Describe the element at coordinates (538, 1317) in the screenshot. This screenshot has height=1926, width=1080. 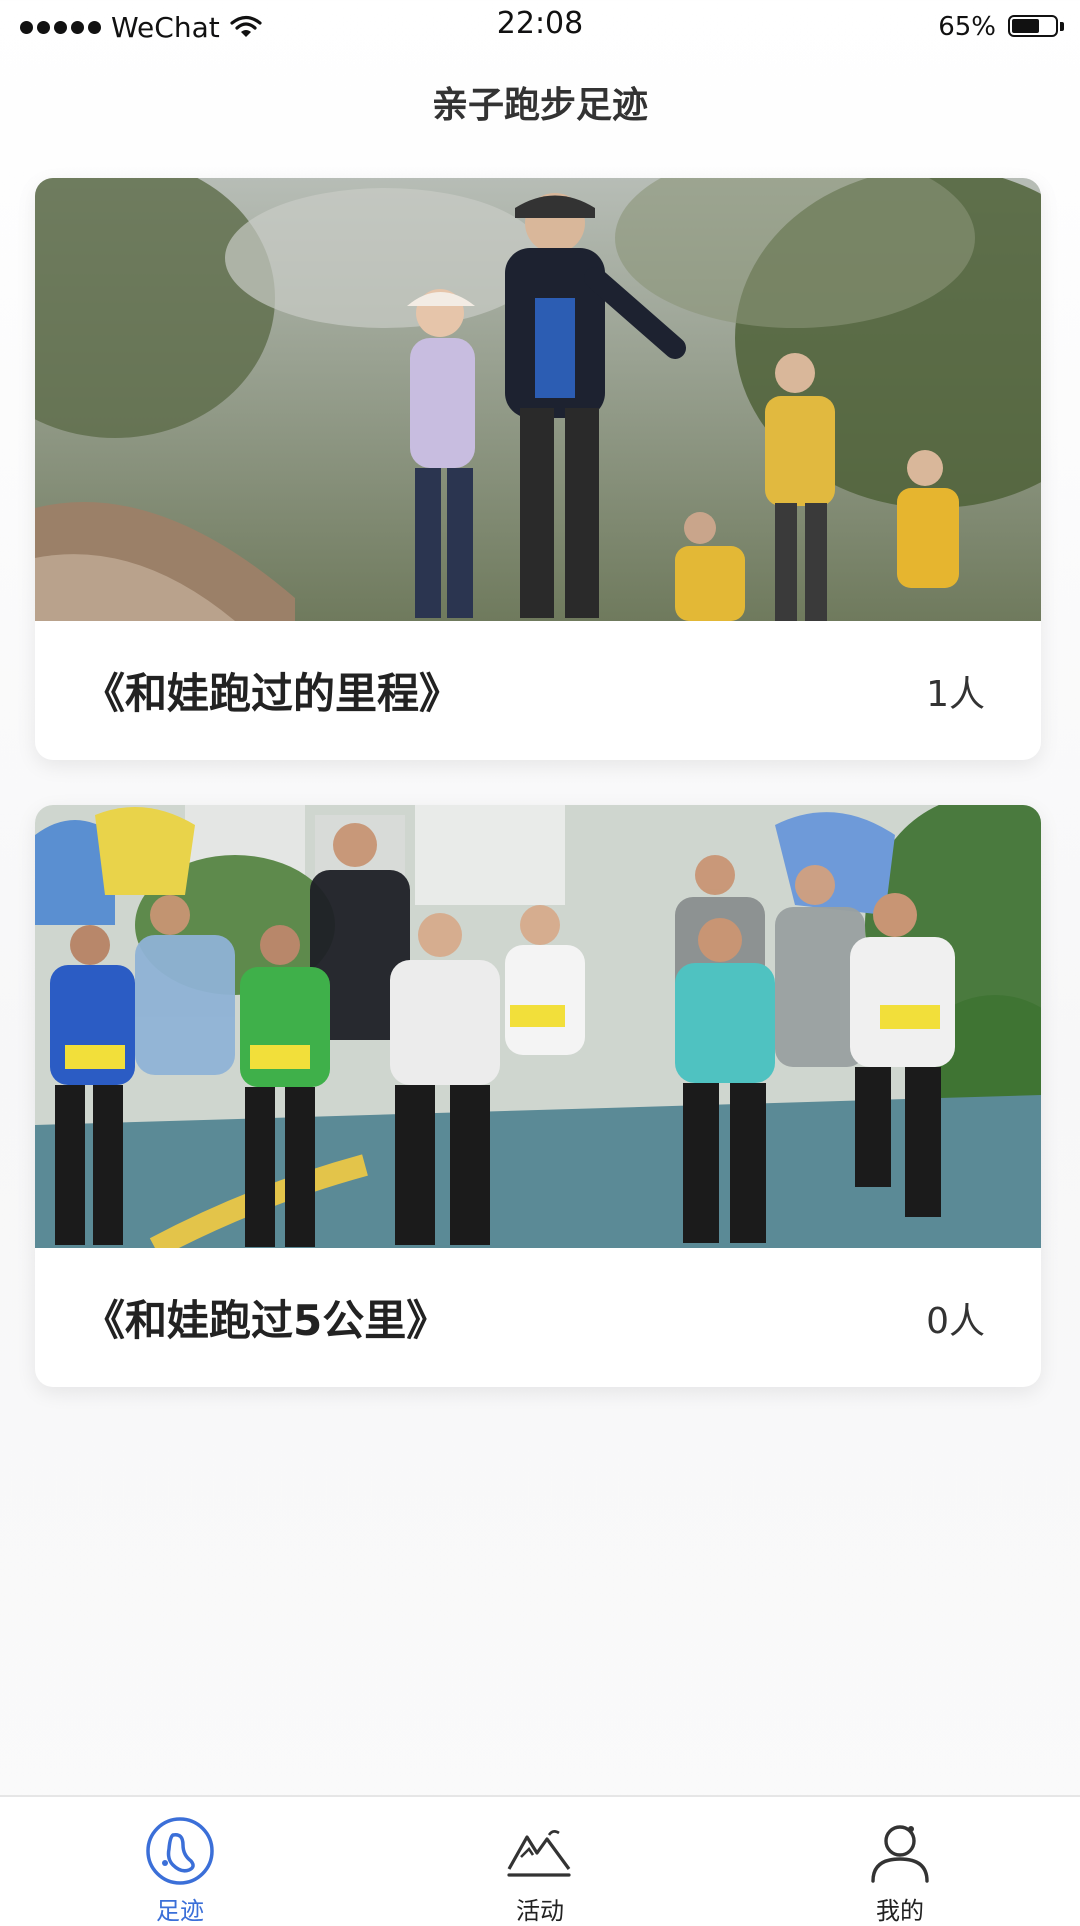
I see `card-footer: 《和娃跑过5公里》 0人` at that location.